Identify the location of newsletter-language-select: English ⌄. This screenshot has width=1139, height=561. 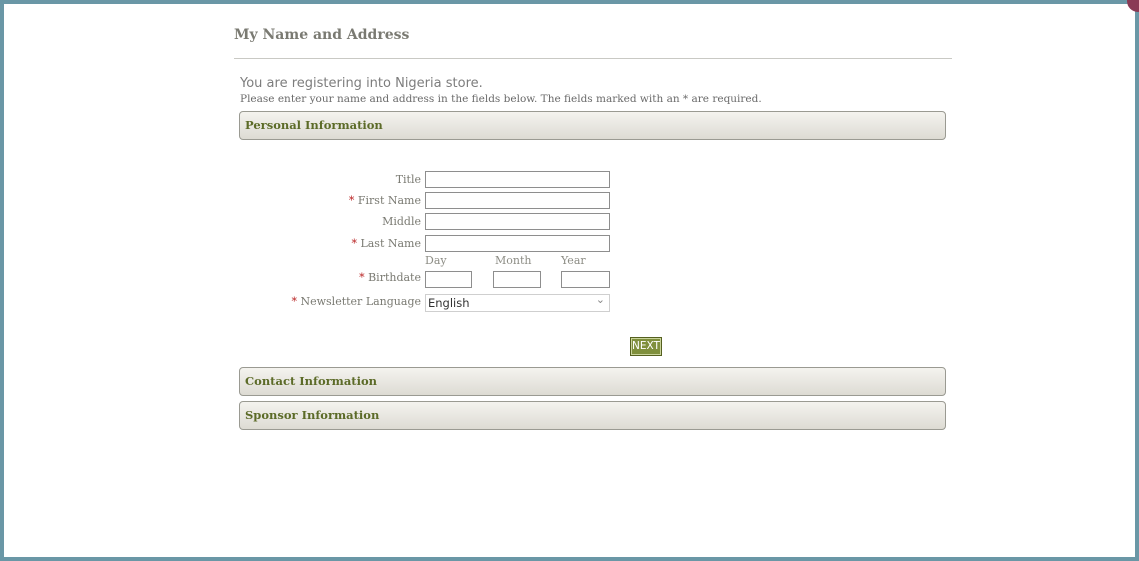
(517, 302).